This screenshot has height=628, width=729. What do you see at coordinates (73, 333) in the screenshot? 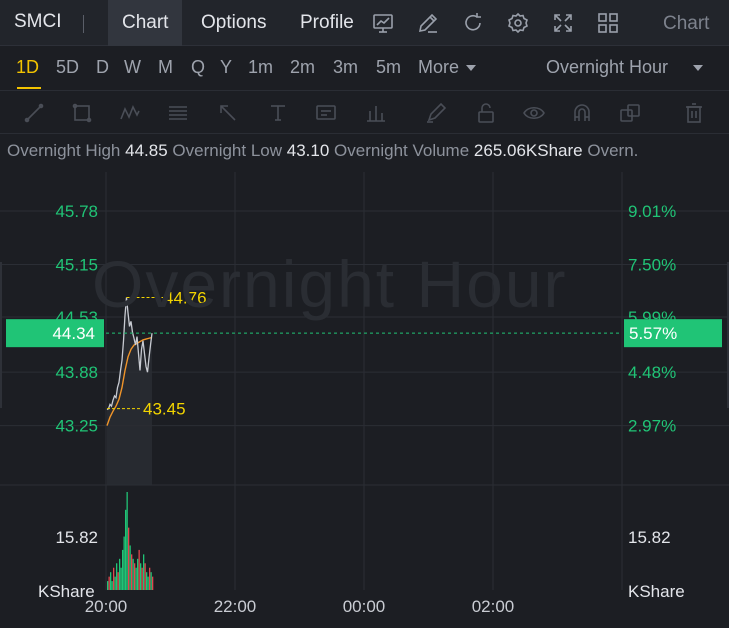
I see `current-price-label: 44.34` at bounding box center [73, 333].